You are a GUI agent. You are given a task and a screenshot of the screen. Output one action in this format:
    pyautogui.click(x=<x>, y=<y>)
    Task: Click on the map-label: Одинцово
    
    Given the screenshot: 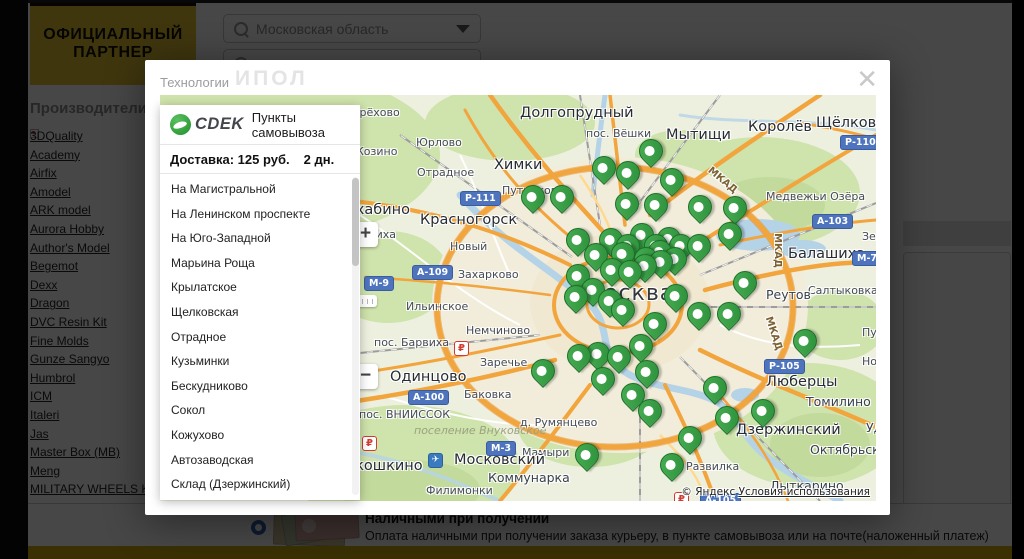 What is the action you would take?
    pyautogui.click(x=428, y=377)
    